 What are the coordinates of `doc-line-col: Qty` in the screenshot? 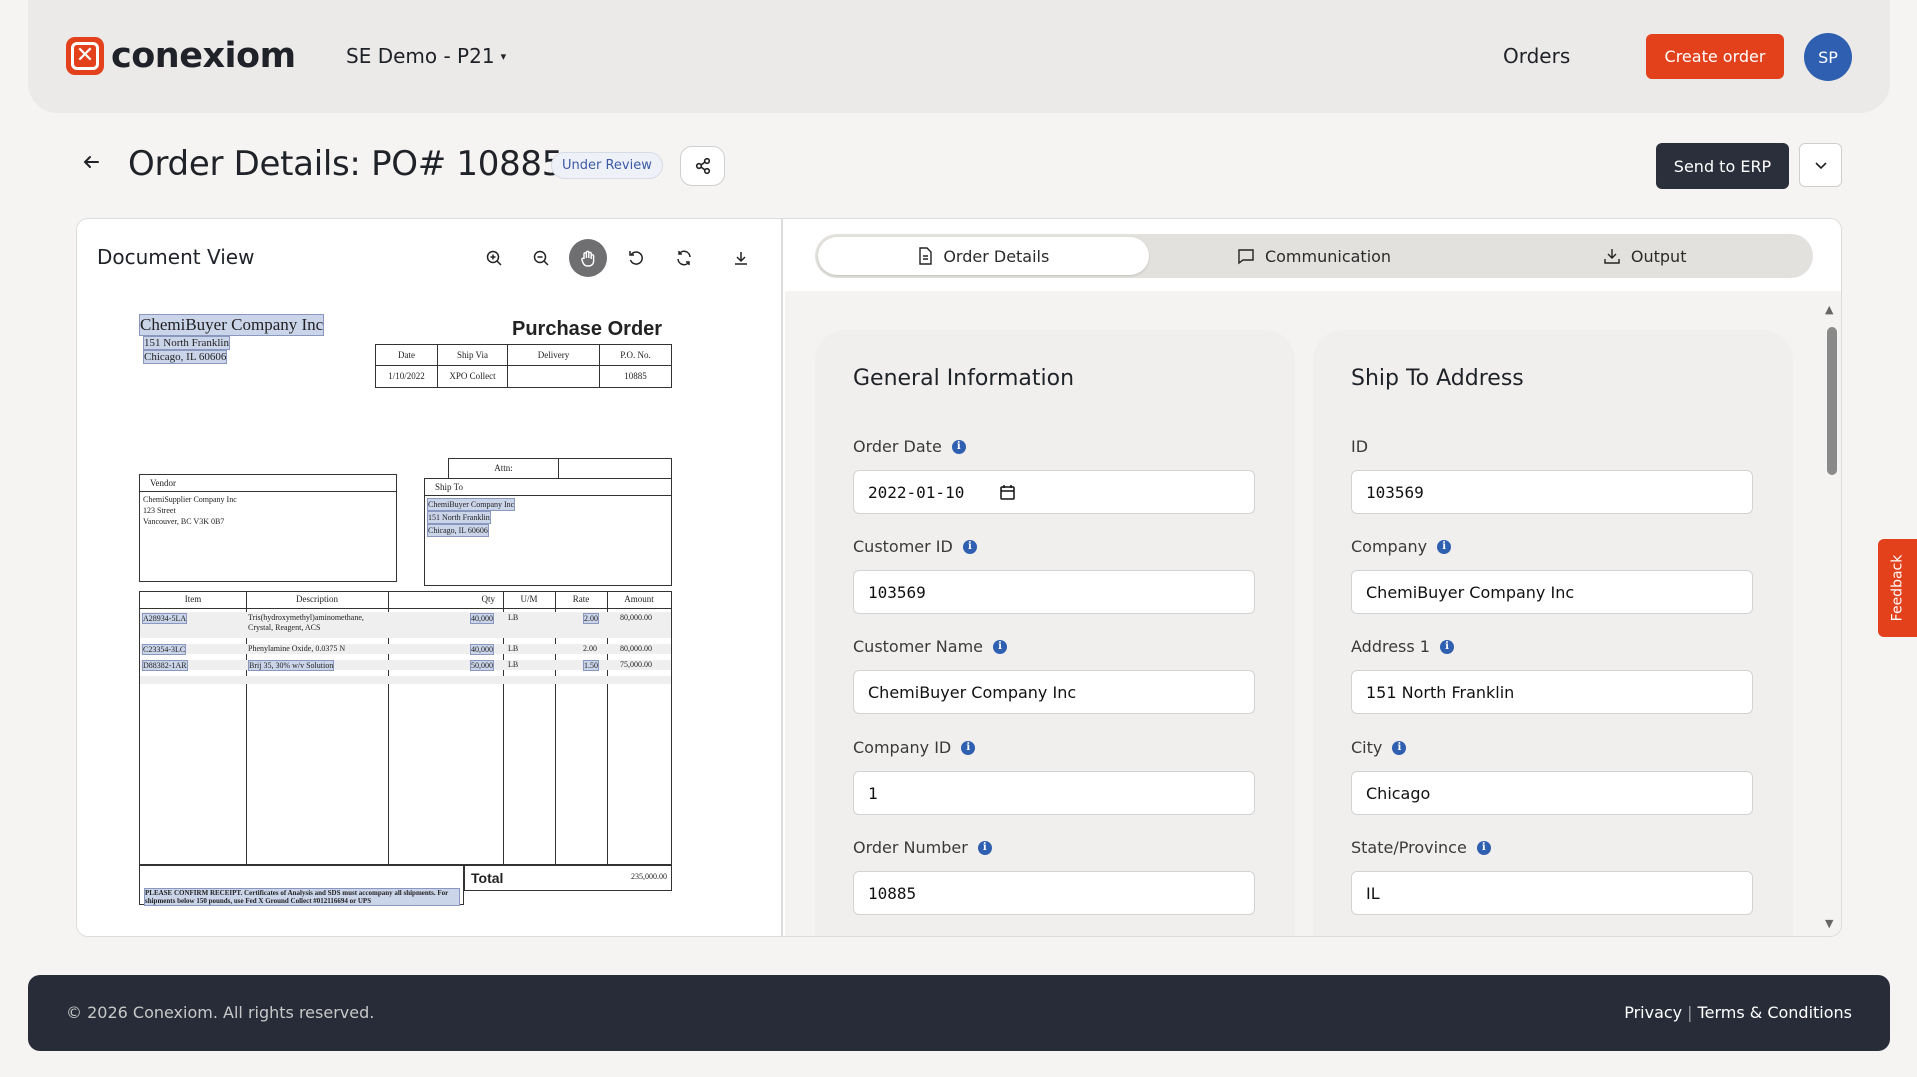 It's located at (488, 599).